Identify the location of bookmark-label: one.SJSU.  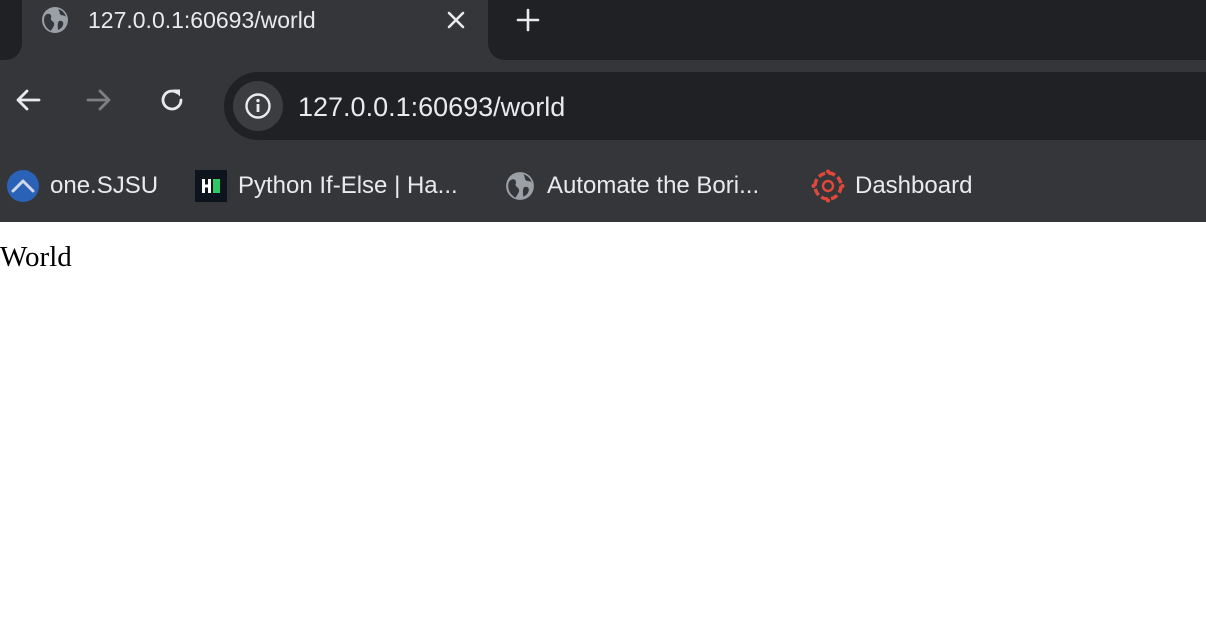
(104, 185).